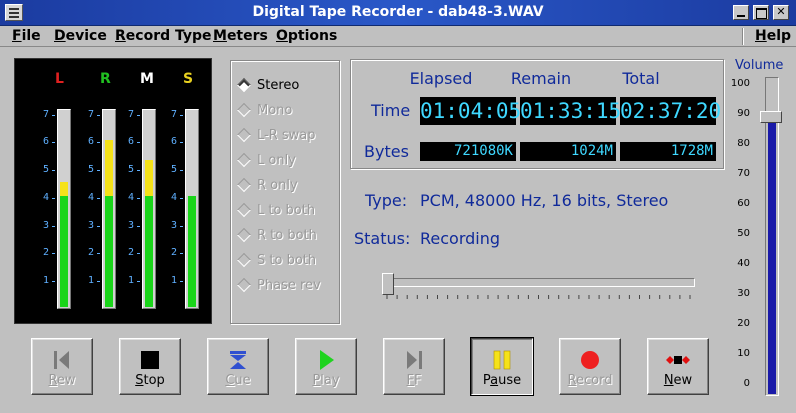 The image size is (796, 413). Describe the element at coordinates (743, 263) in the screenshot. I see `volume-scale-number: 40` at that location.